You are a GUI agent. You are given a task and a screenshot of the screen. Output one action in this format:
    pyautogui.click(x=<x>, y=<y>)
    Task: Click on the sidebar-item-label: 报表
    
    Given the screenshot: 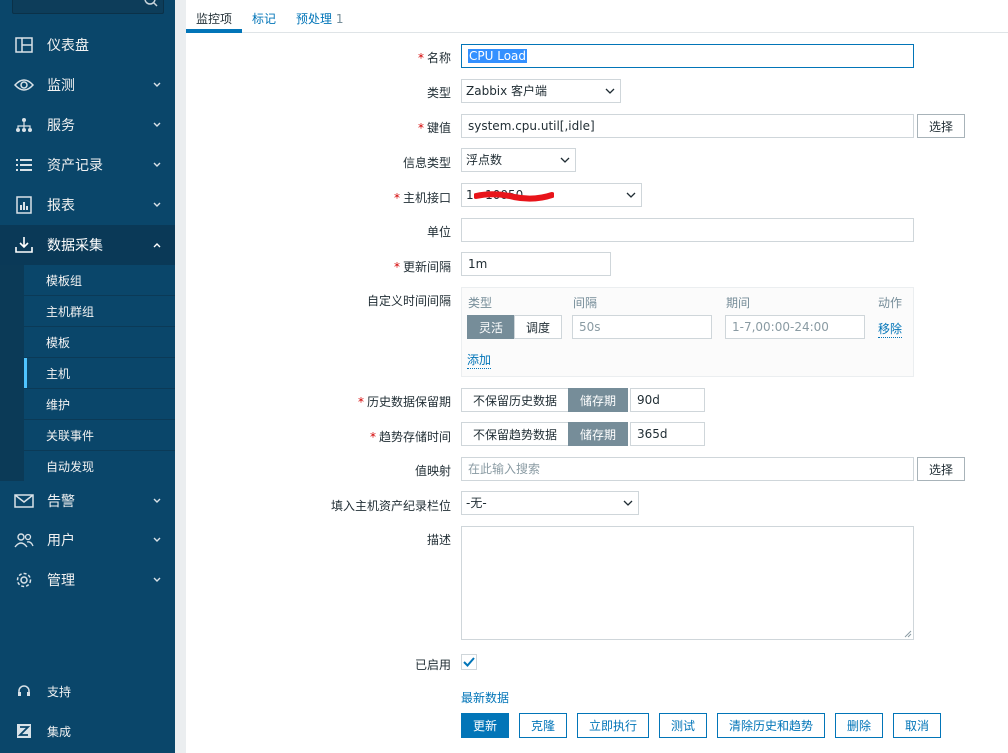 What is the action you would take?
    pyautogui.click(x=61, y=206)
    